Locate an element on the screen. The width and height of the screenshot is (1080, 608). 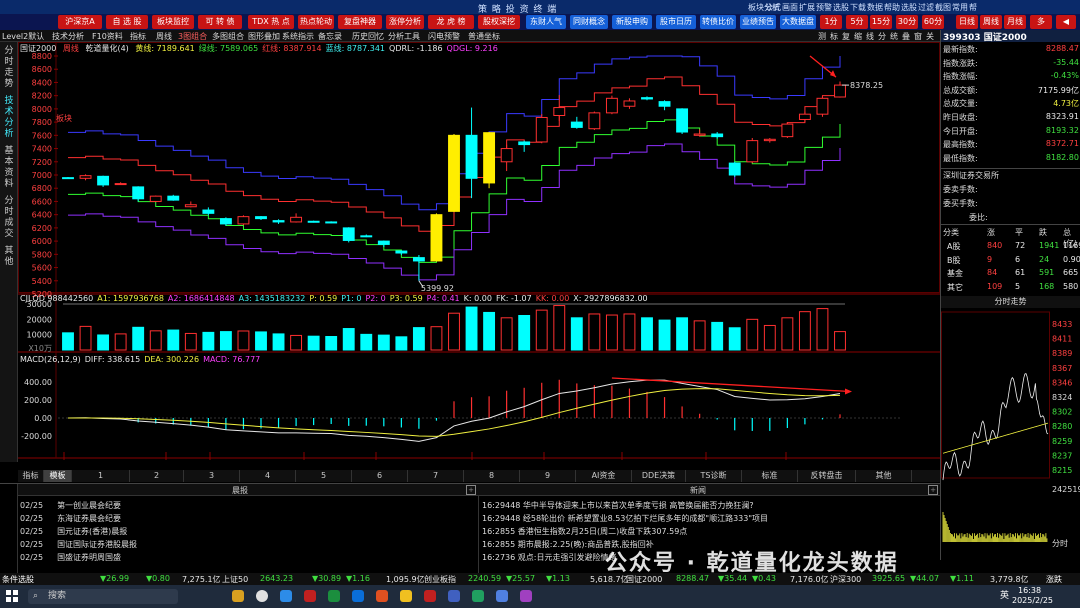
nav-button: 涨停分析 is located at coordinates (405, 22).